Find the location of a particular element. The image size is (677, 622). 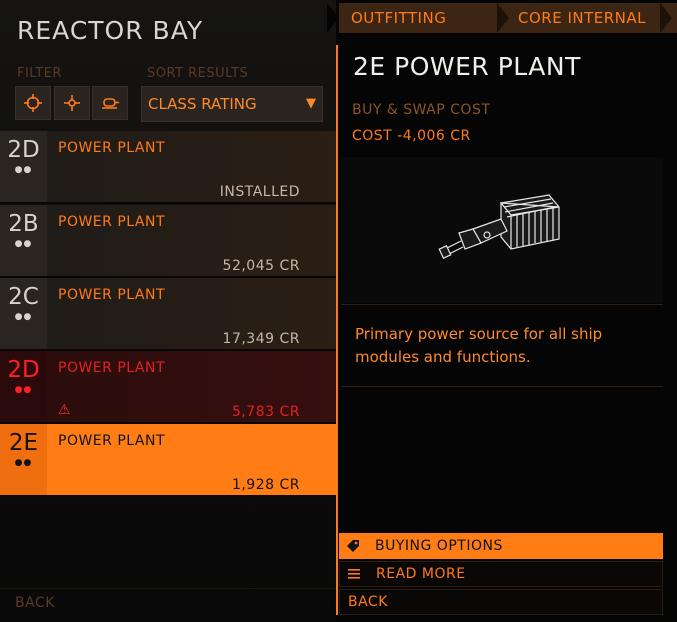

tag-icon is located at coordinates (353, 546).